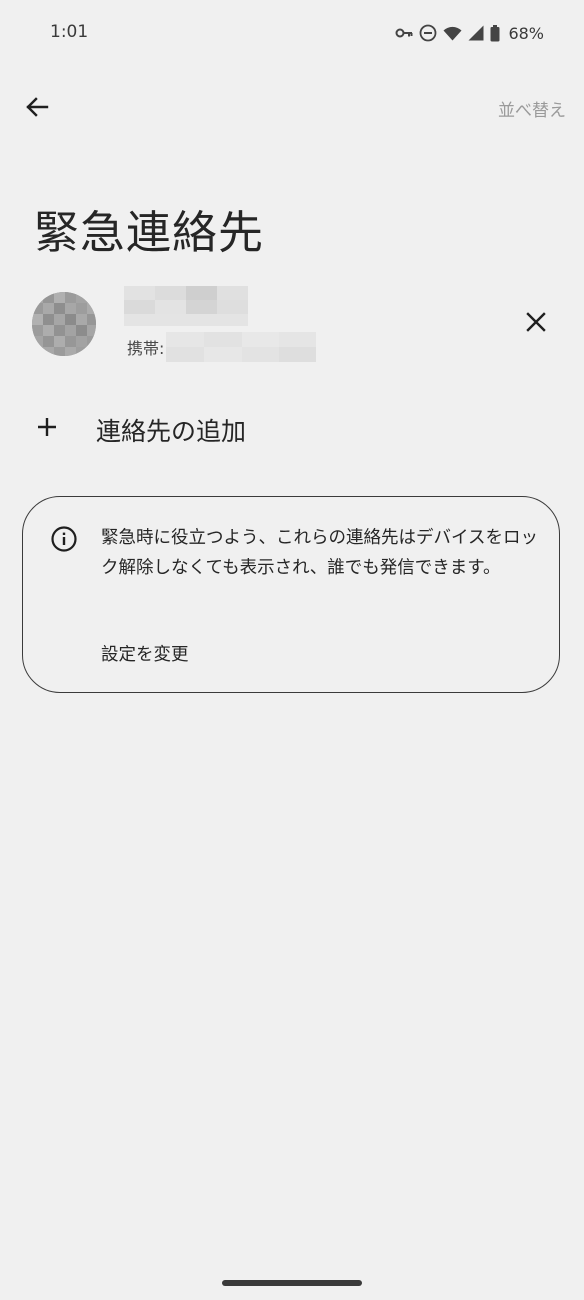 The width and height of the screenshot is (584, 1300). Describe the element at coordinates (64, 324) in the screenshot. I see `avatar` at that location.